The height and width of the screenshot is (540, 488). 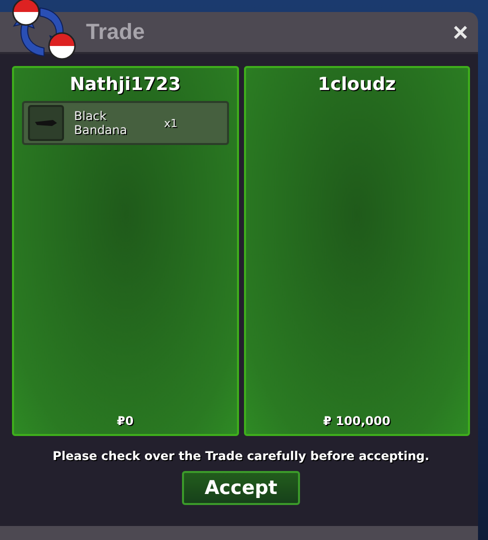 What do you see at coordinates (125, 421) in the screenshot?
I see `money-amount: ₽0` at bounding box center [125, 421].